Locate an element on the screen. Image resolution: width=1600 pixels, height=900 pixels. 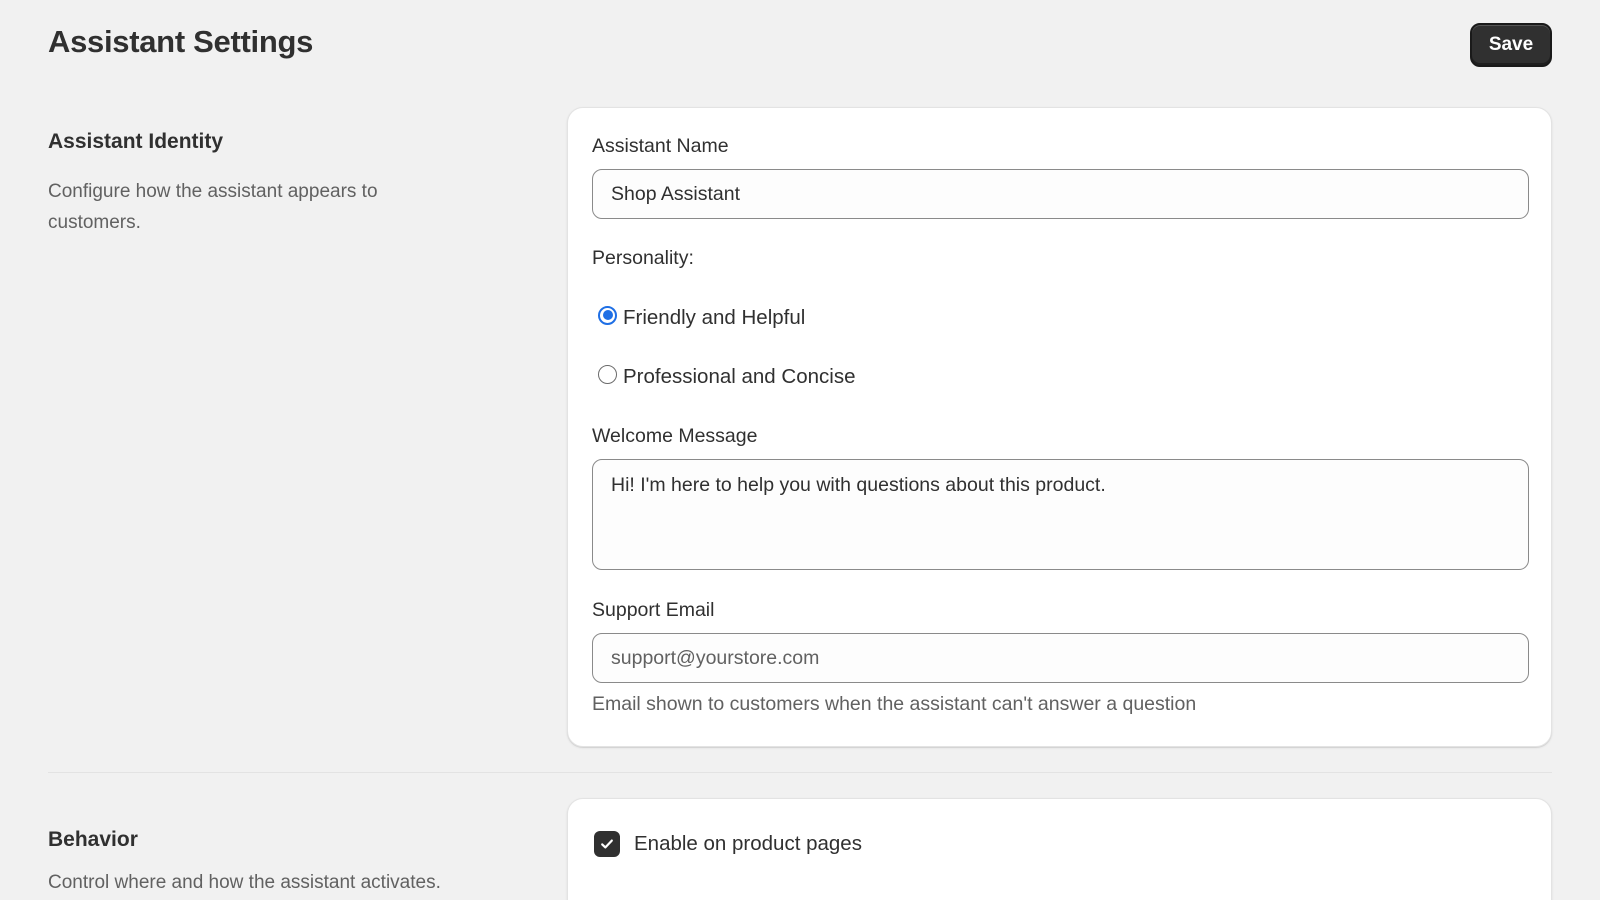
section-divider is located at coordinates (800, 772).